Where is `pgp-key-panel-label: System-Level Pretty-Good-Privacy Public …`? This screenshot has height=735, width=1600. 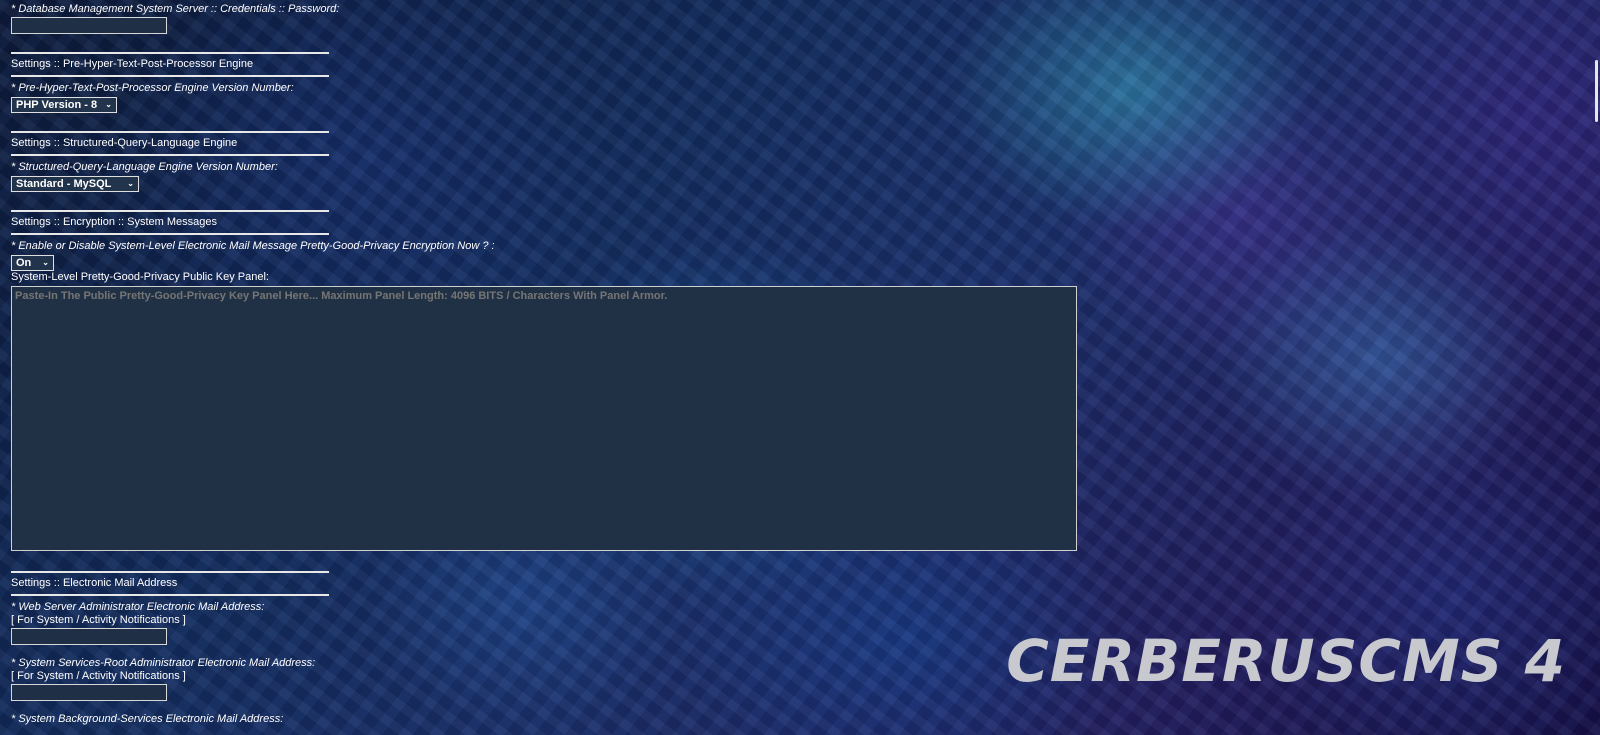 pgp-key-panel-label: System-Level Pretty-Good-Privacy Public … is located at coordinates (140, 277).